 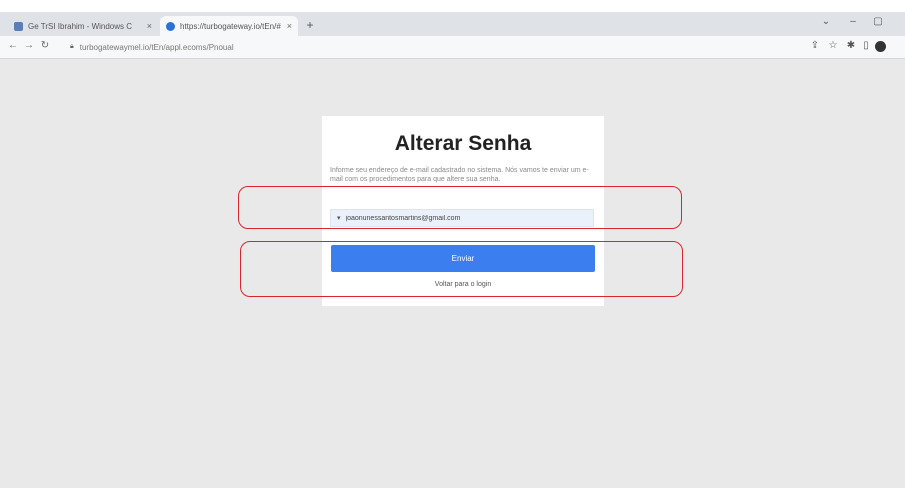 I want to click on reload-button: ↻, so click(x=45, y=45).